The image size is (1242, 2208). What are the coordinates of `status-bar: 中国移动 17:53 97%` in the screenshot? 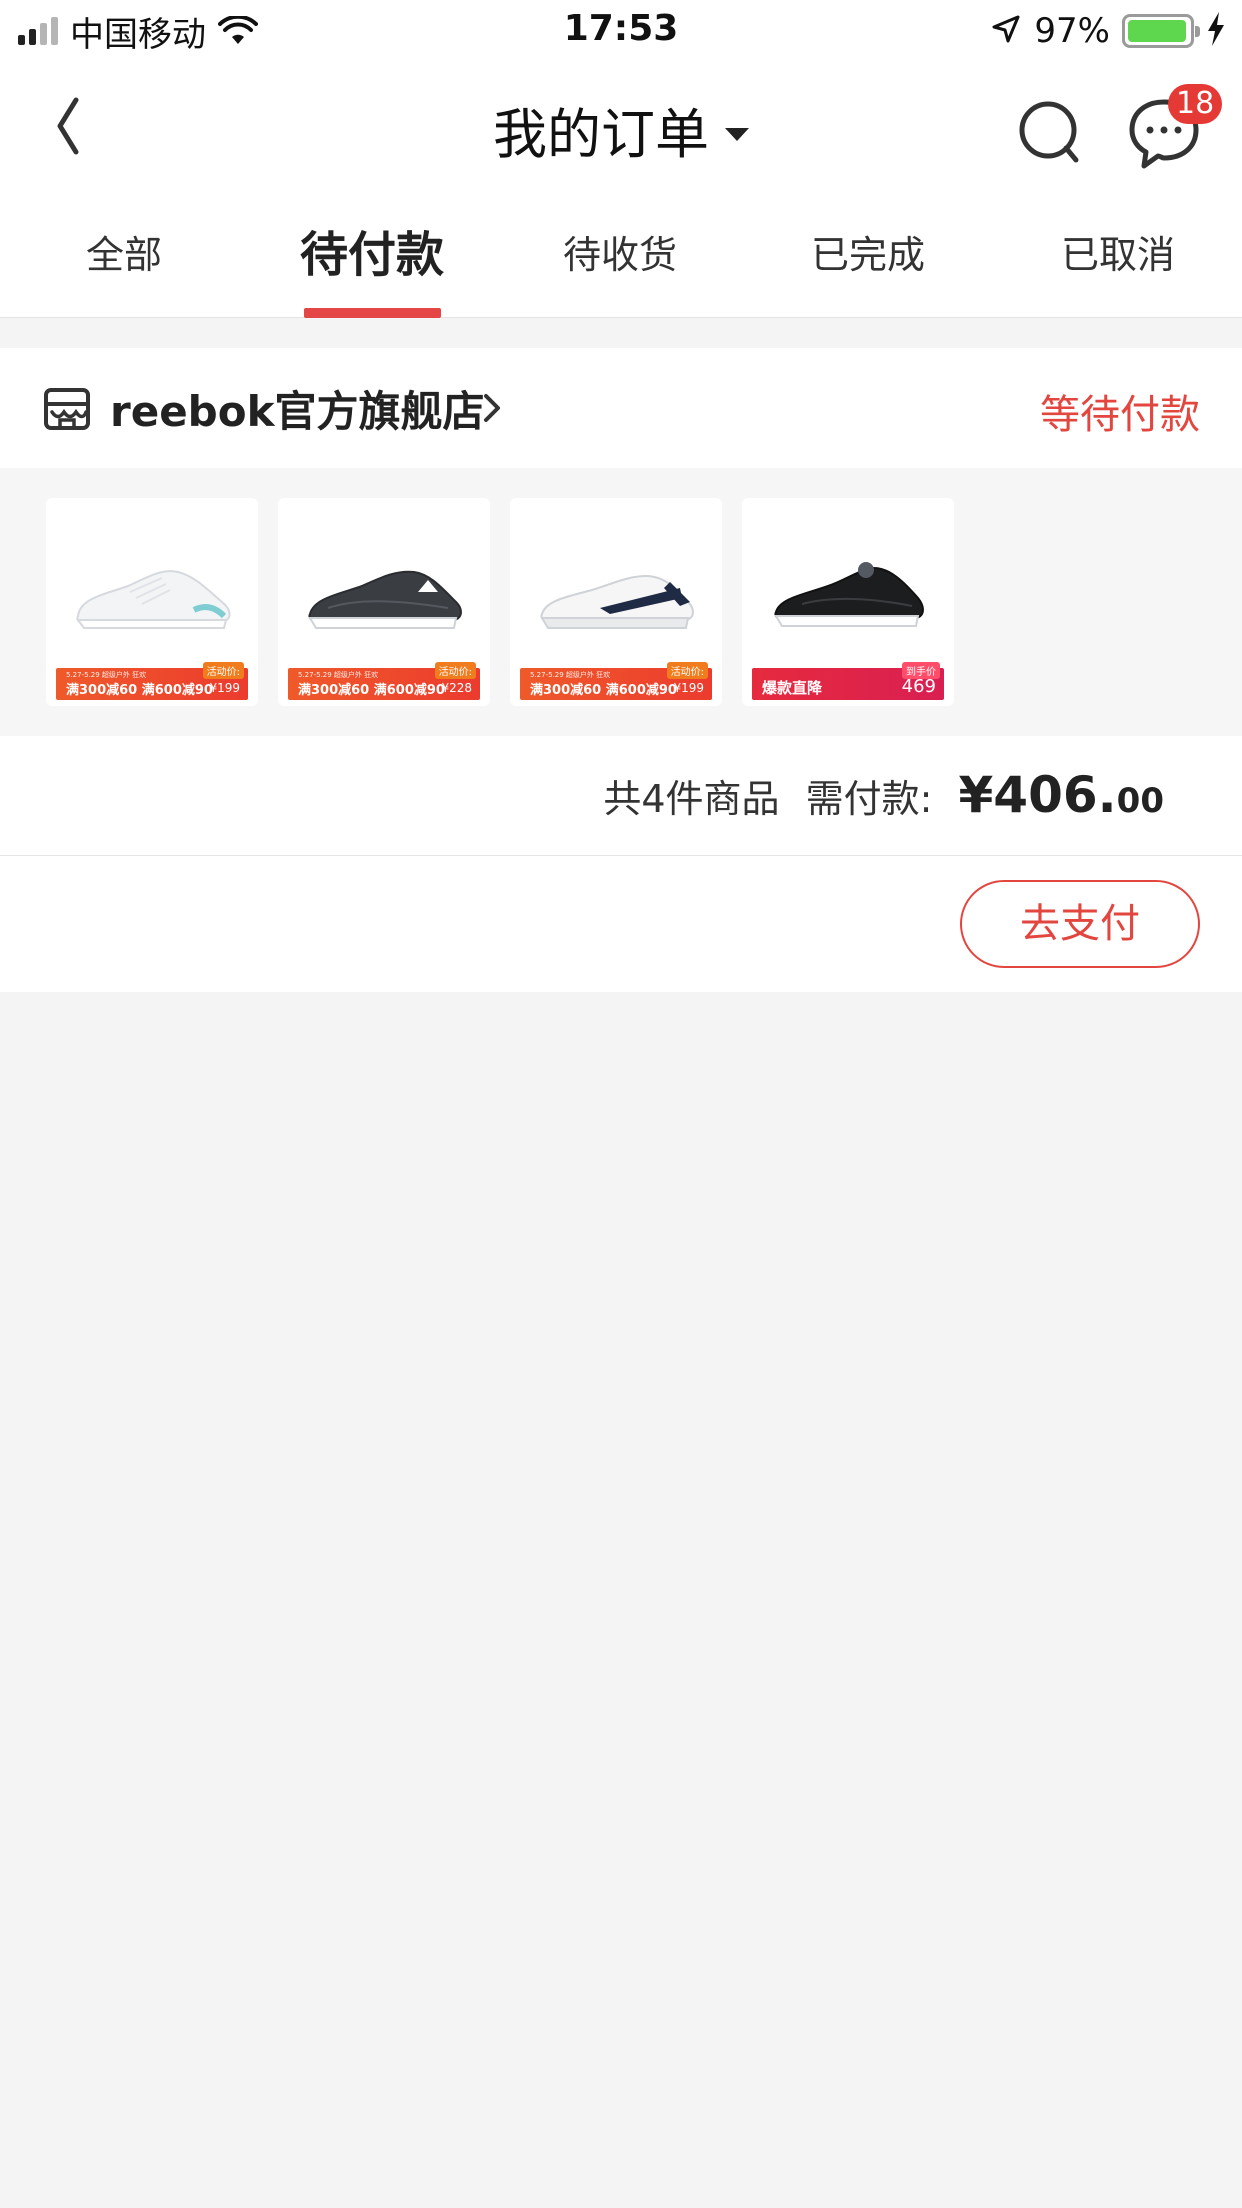 It's located at (621, 31).